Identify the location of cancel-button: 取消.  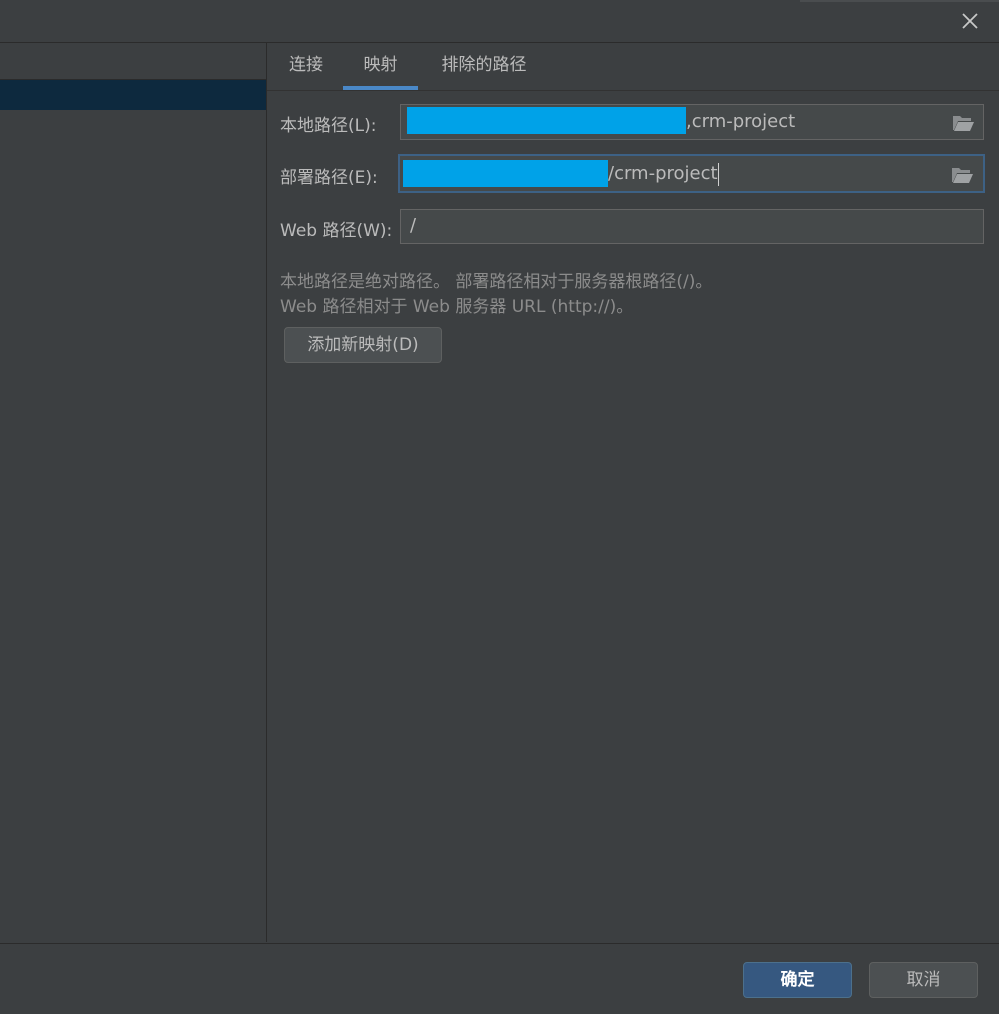
(923, 980).